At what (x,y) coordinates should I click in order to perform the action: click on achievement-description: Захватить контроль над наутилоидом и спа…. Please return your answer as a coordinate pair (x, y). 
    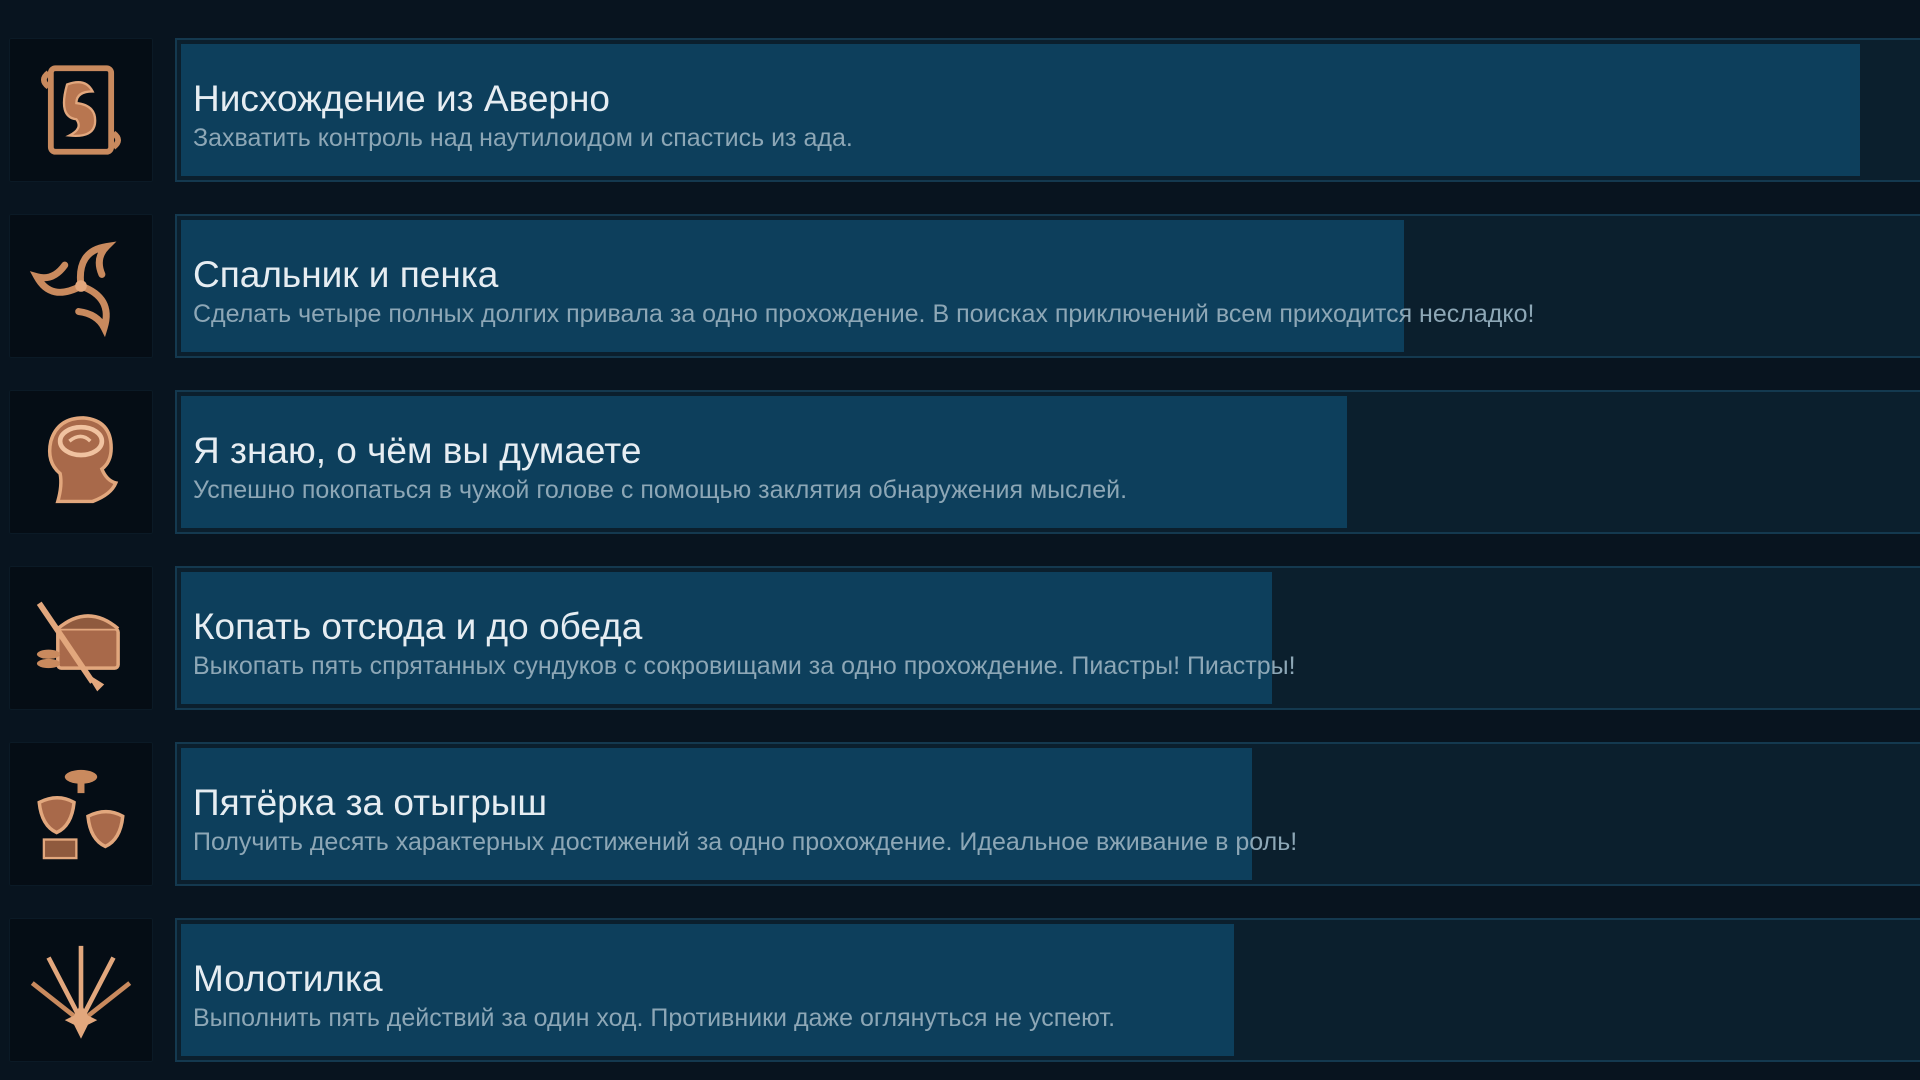
    Looking at the image, I should click on (523, 138).